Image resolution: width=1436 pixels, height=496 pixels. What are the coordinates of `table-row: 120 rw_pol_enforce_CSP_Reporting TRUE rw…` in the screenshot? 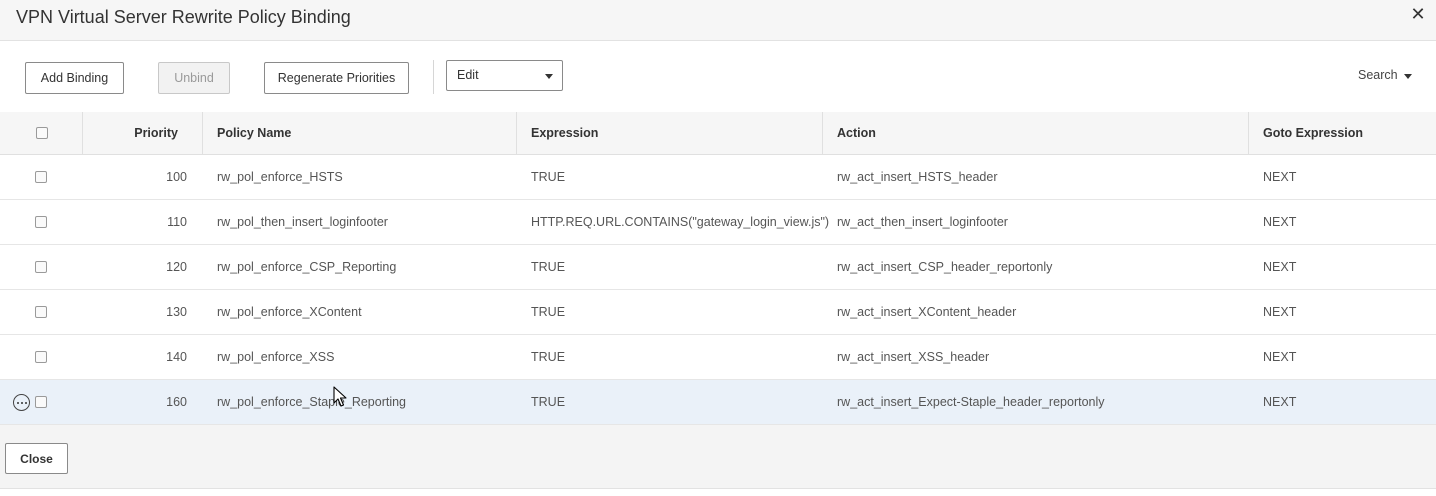 It's located at (718, 267).